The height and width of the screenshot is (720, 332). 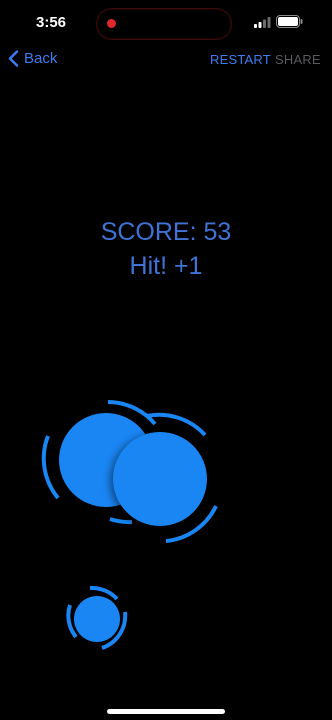 I want to click on ball-small, so click(x=97, y=619).